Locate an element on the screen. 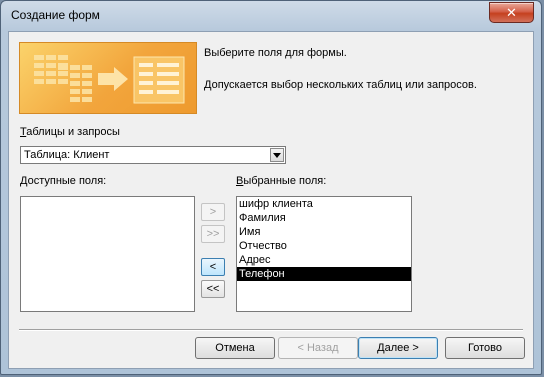 Image resolution: width=544 pixels, height=377 pixels. close-button: ✕ is located at coordinates (511, 12).